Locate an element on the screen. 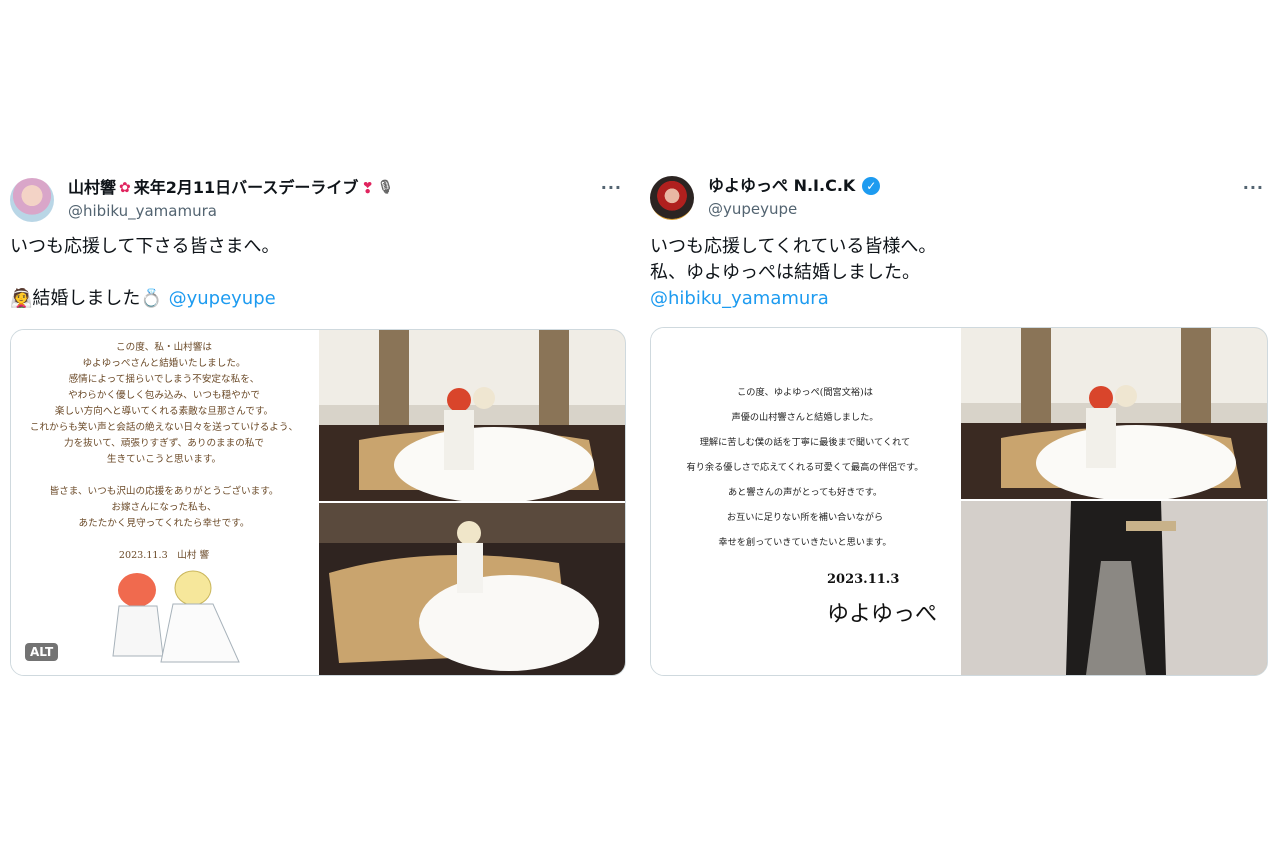  letter-line: ゆよゆっぺさんと結婚いたしました。 is located at coordinates (164, 363).